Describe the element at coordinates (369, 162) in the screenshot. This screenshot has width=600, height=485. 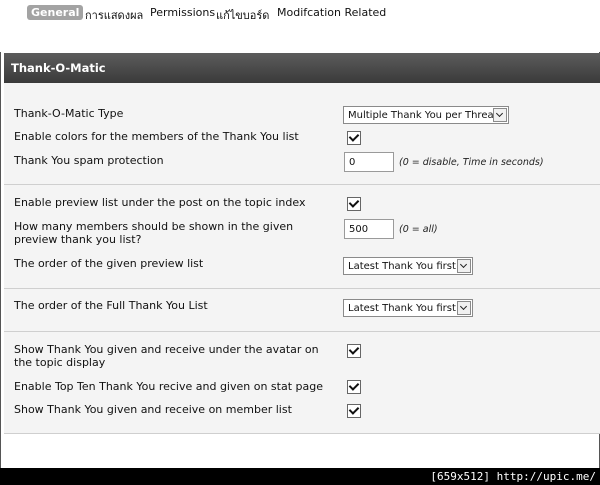
I see `spam-input` at that location.